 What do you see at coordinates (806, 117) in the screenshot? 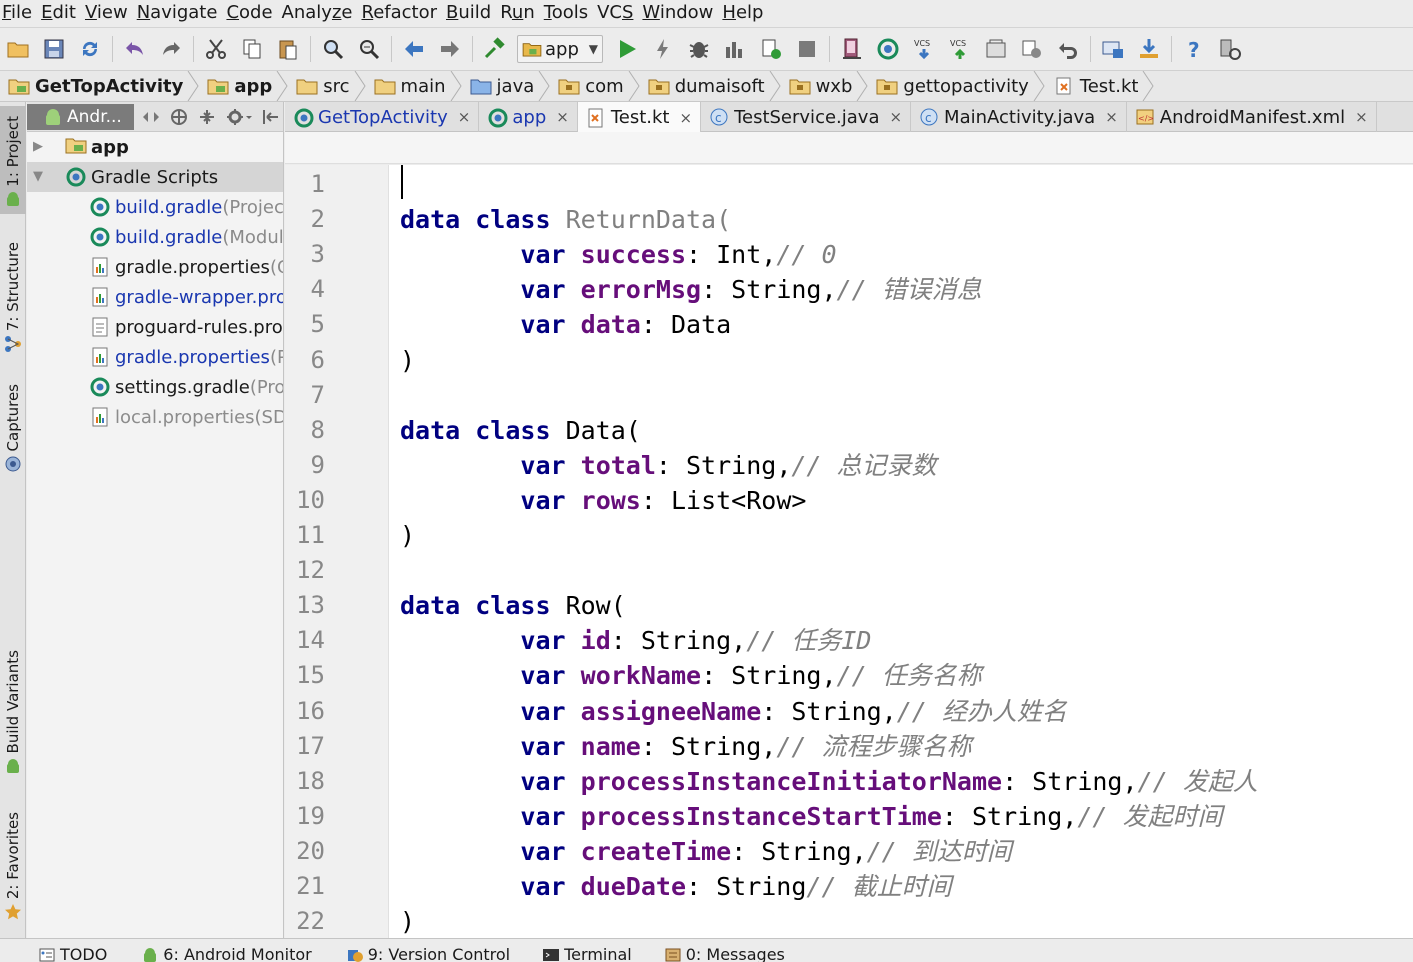
I see `tab-test-service-java: c TestService.java ×` at bounding box center [806, 117].